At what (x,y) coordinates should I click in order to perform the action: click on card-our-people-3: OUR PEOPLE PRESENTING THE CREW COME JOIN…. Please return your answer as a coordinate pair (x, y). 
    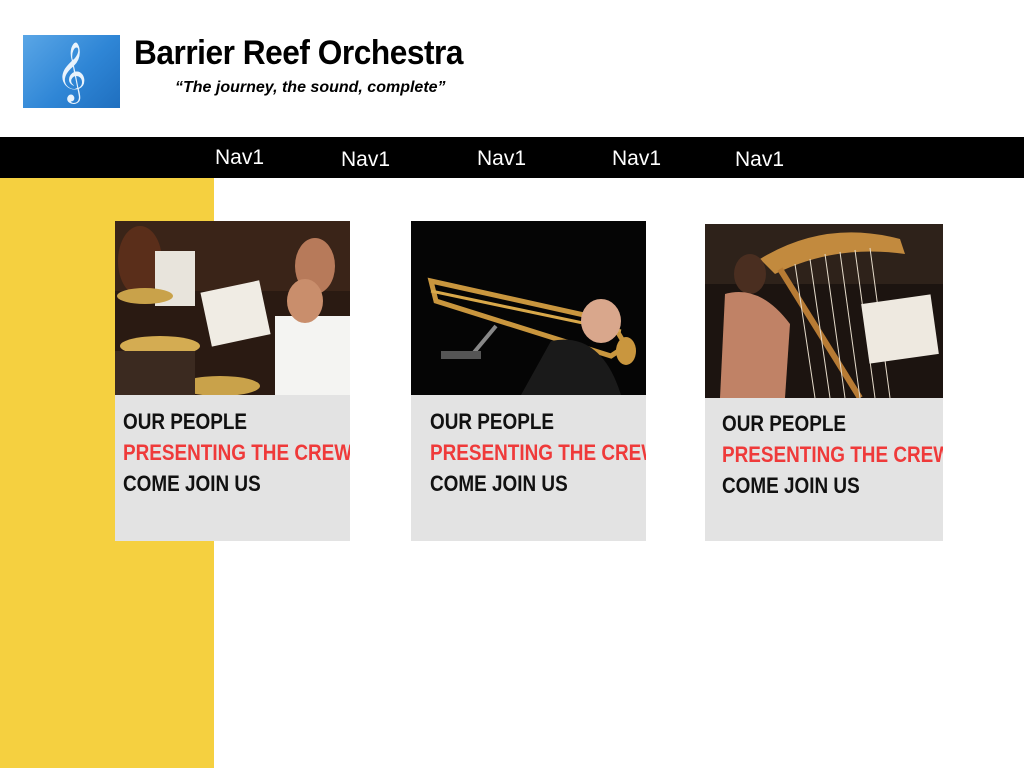
    Looking at the image, I should click on (824, 382).